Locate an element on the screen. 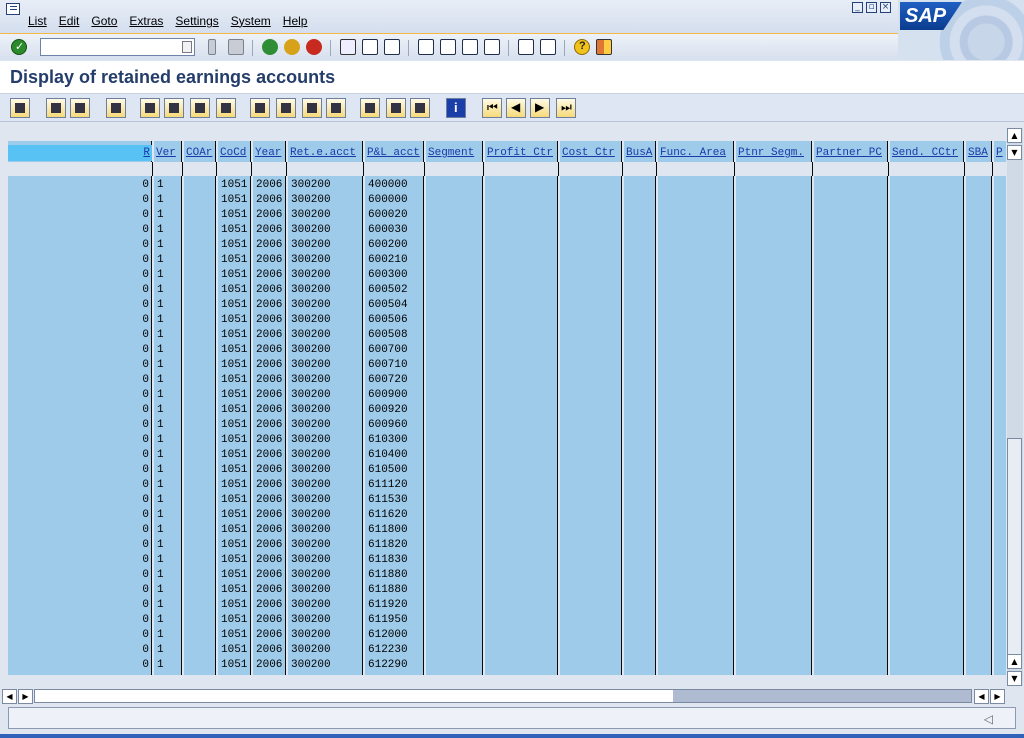 The width and height of the screenshot is (1024, 738). layout-menu-icon is located at coordinates (604, 47).